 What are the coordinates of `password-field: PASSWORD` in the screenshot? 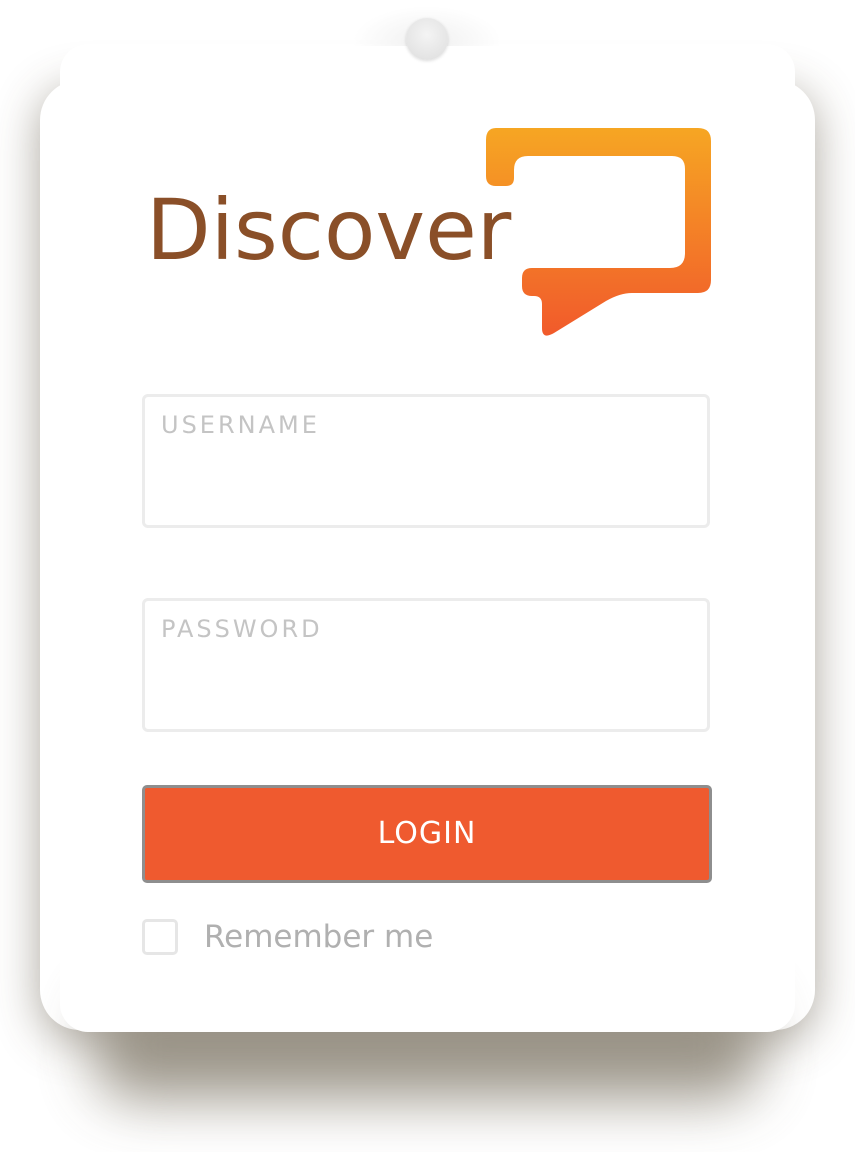 It's located at (426, 665).